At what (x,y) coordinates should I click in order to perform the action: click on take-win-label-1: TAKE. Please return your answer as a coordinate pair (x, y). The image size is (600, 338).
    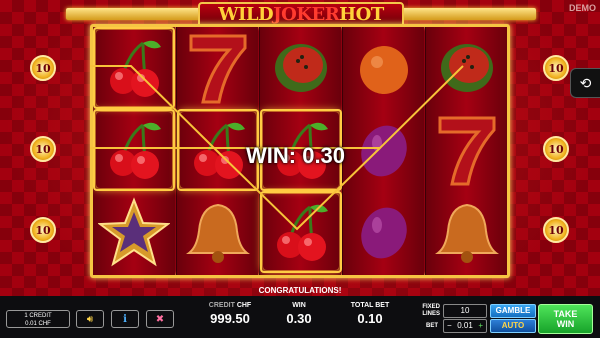
    Looking at the image, I should click on (565, 314).